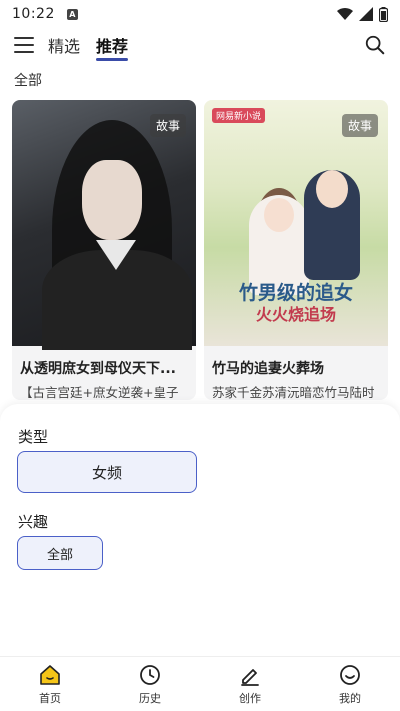 The width and height of the screenshot is (400, 711). I want to click on signal-icon, so click(366, 14).